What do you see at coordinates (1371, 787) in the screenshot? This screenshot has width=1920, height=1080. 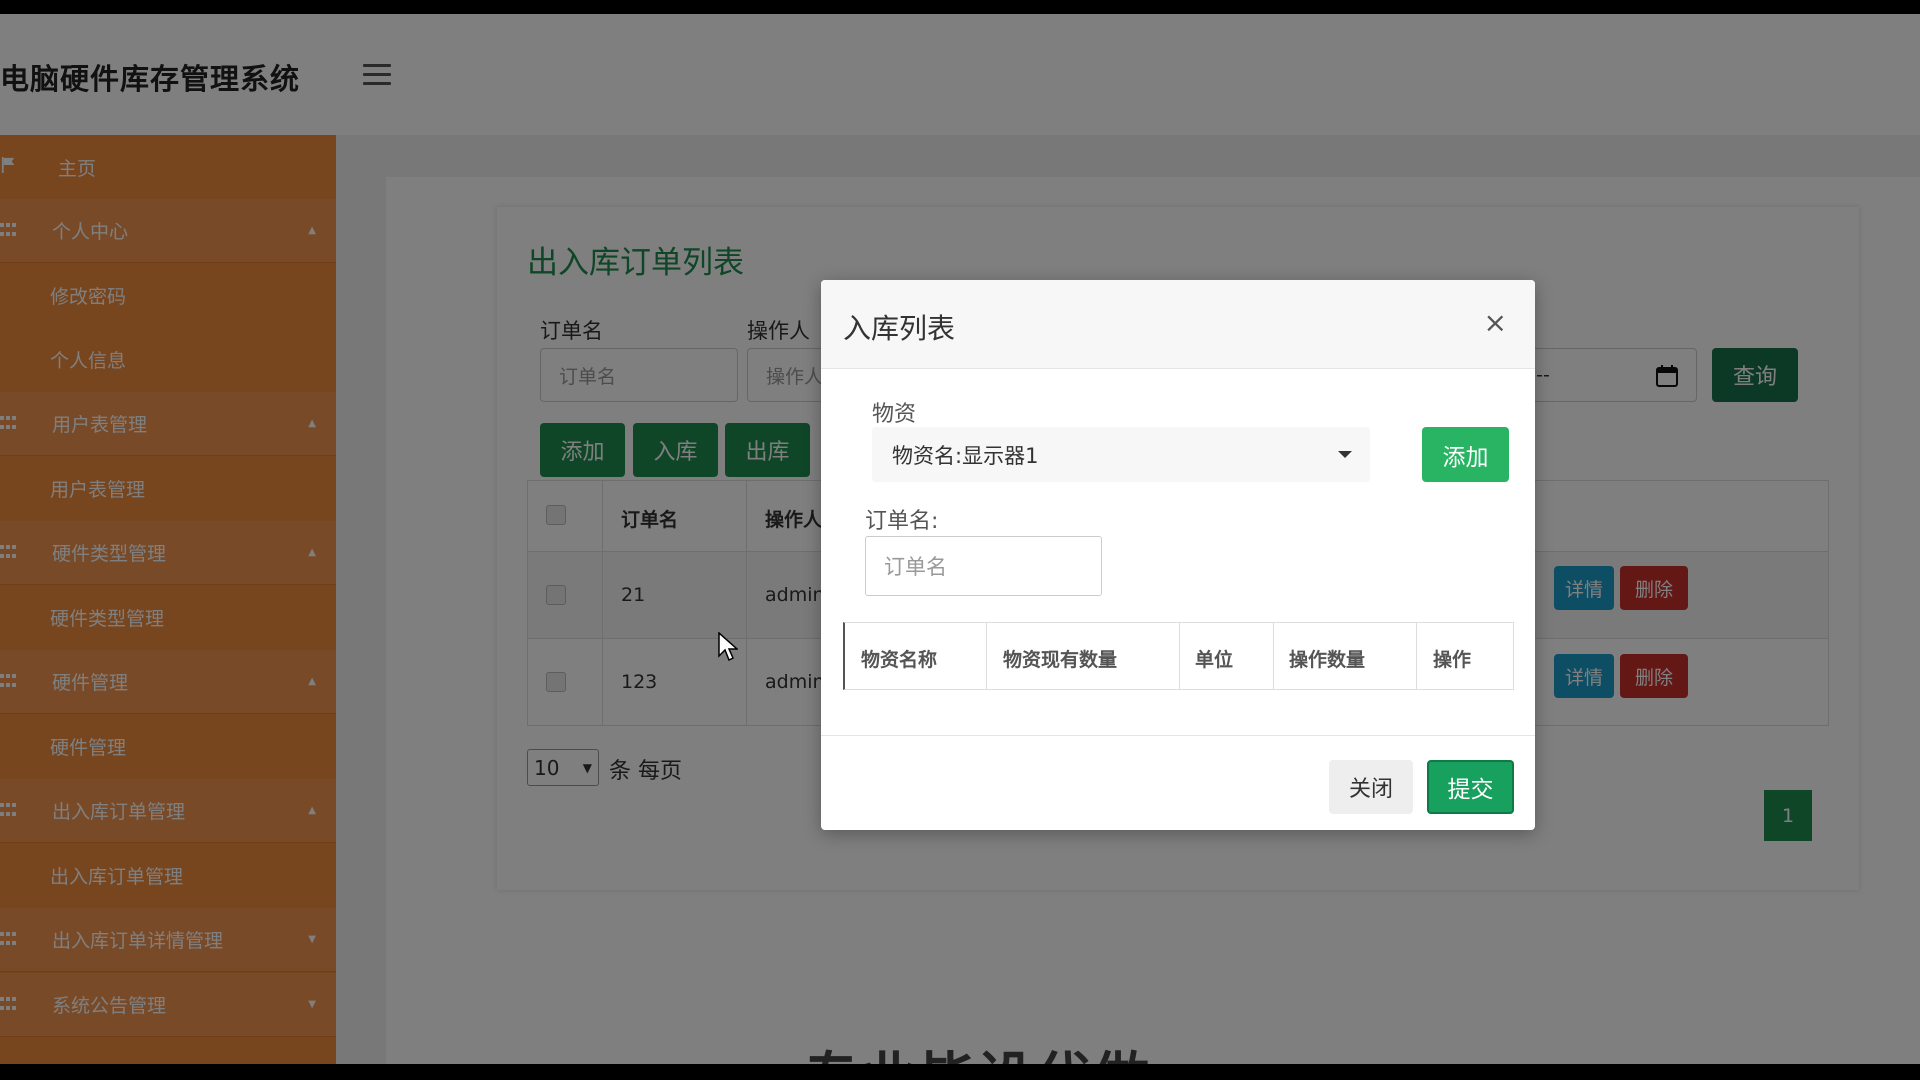 I see `close-button: 关闭` at bounding box center [1371, 787].